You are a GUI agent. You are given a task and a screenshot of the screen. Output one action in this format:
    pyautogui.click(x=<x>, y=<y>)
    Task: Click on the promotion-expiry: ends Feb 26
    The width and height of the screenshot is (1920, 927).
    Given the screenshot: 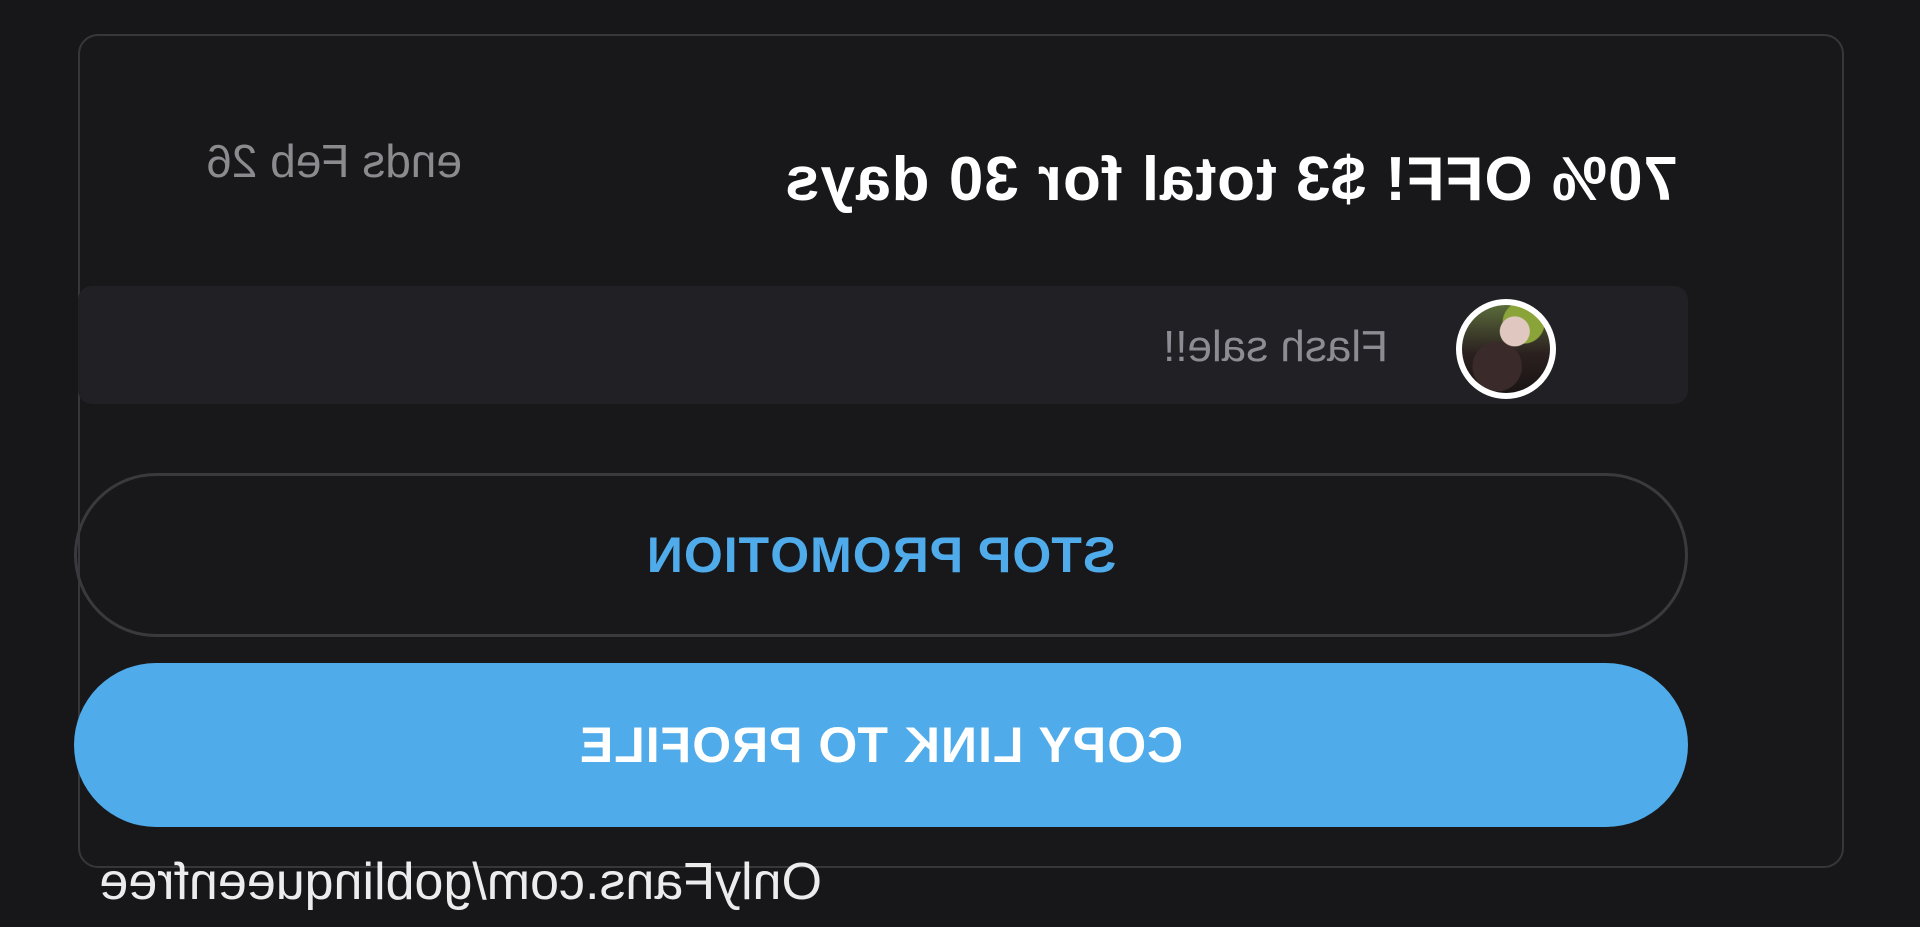 What is the action you would take?
    pyautogui.click(x=334, y=161)
    